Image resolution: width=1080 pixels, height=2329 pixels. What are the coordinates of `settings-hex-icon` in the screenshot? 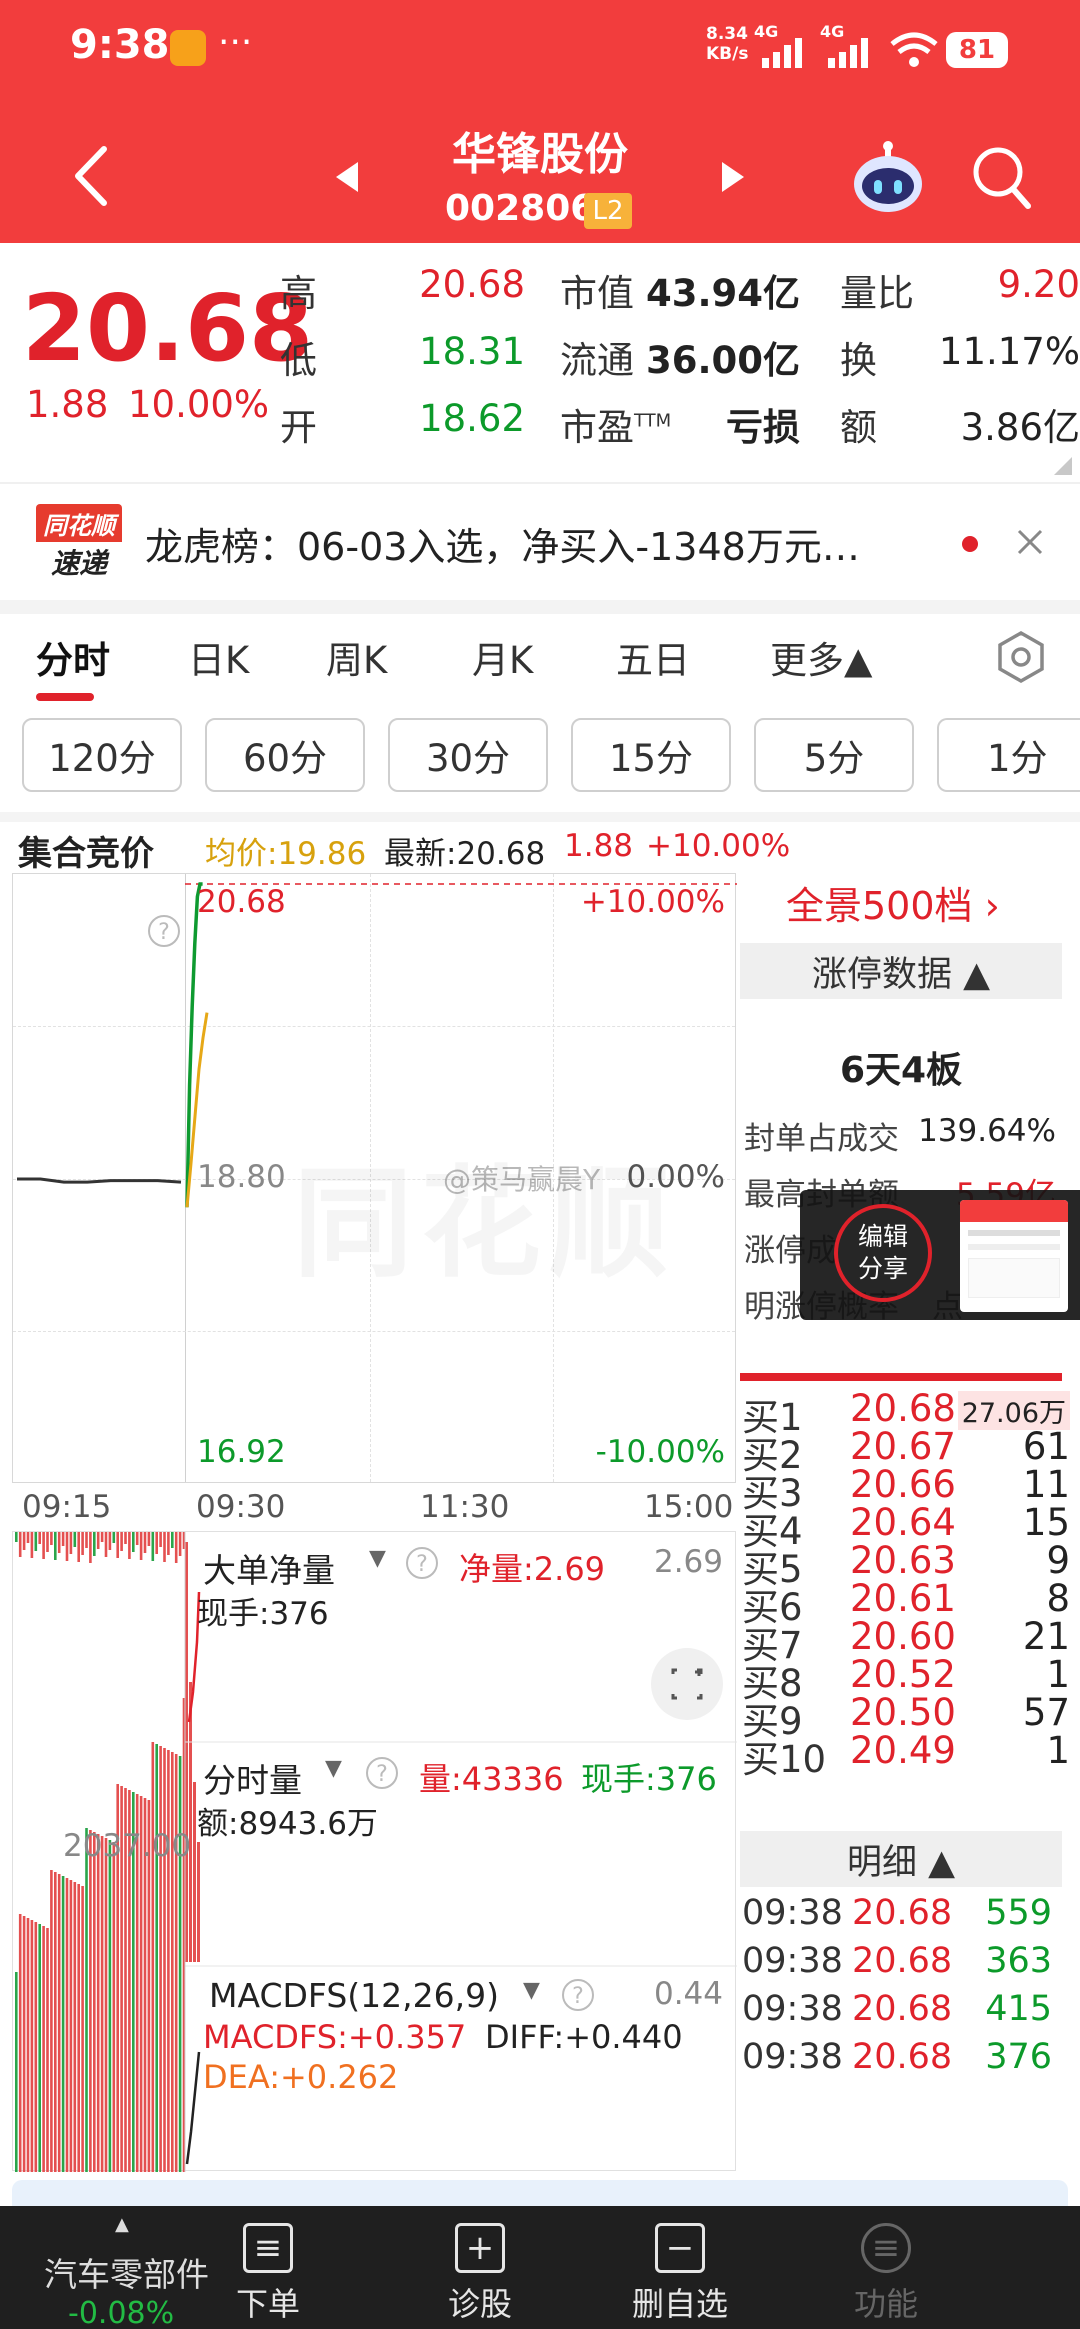 It's located at (1021, 657).